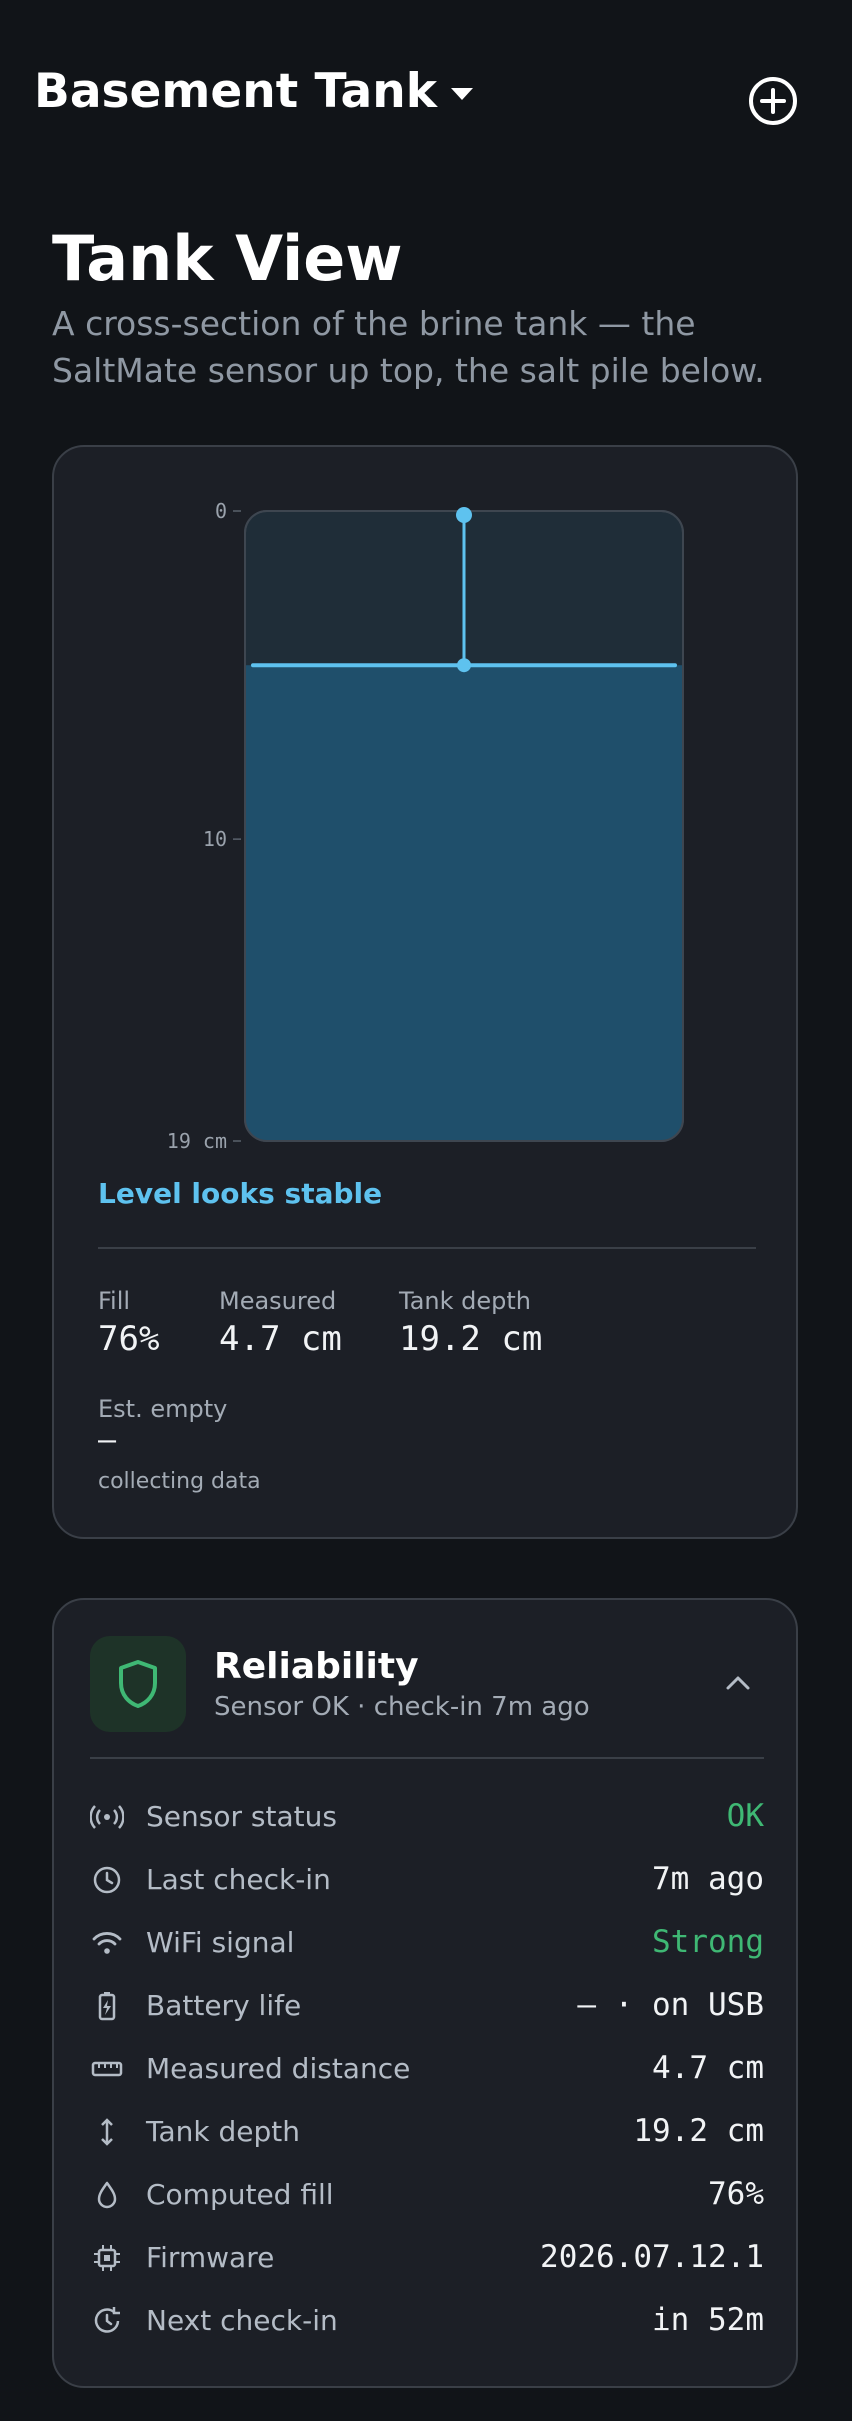 The height and width of the screenshot is (2421, 852). I want to click on reliability-row-value: 76%, so click(736, 2194).